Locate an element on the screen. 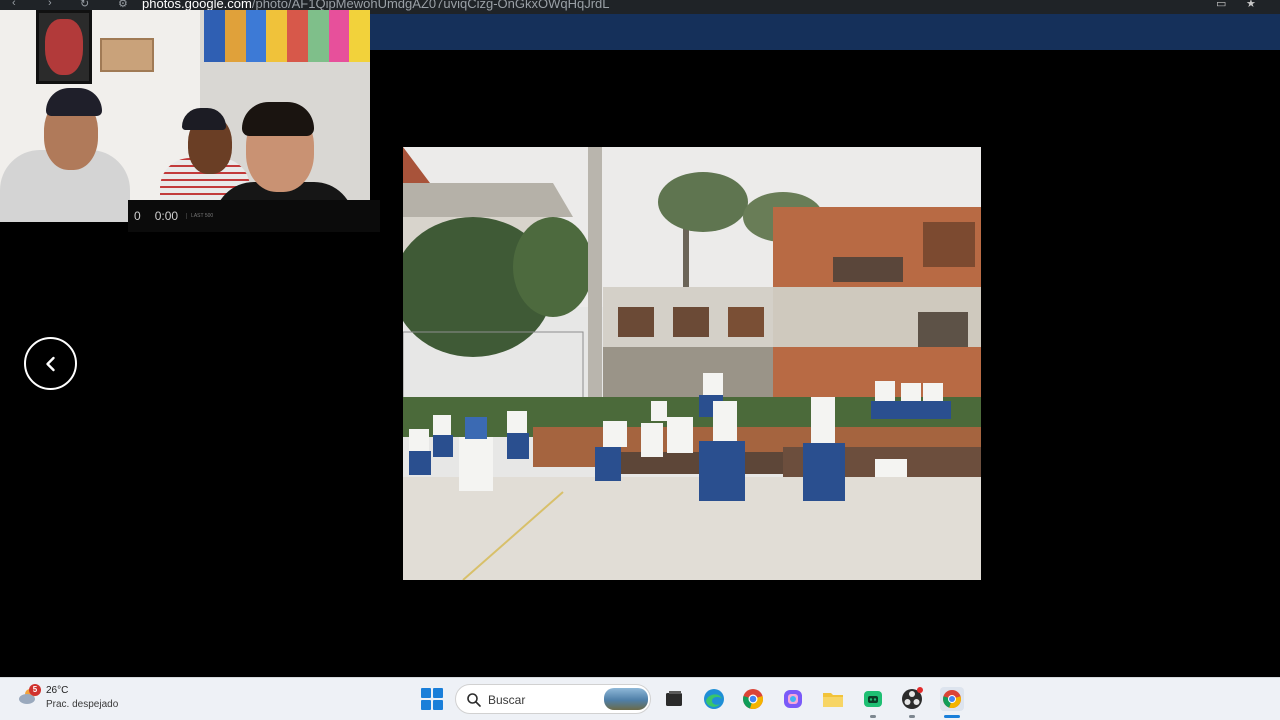 This screenshot has height=720, width=1280. windows-taskbar: 5 26°C Prac. despejado Buscar is located at coordinates (640, 698).